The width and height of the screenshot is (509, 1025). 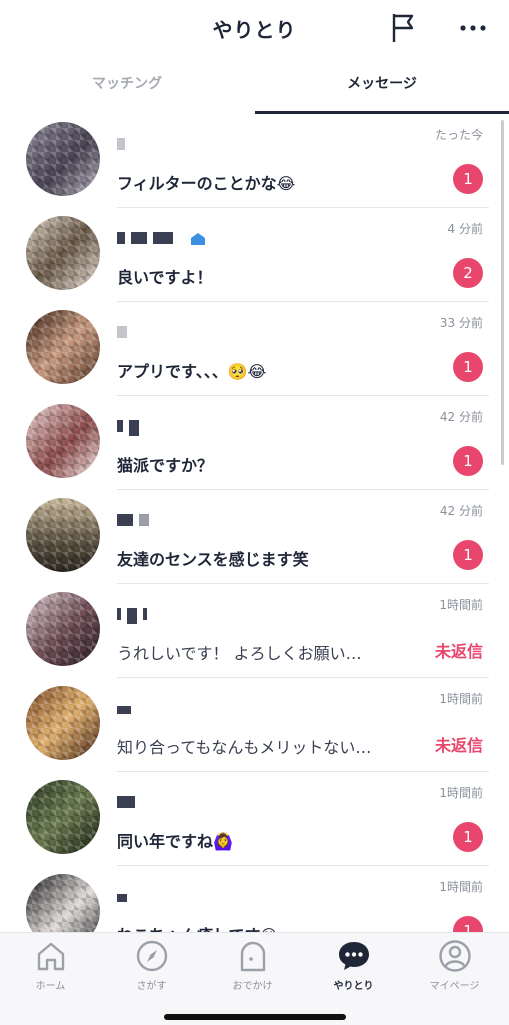 I want to click on page-title: やりとり, so click(x=254, y=30).